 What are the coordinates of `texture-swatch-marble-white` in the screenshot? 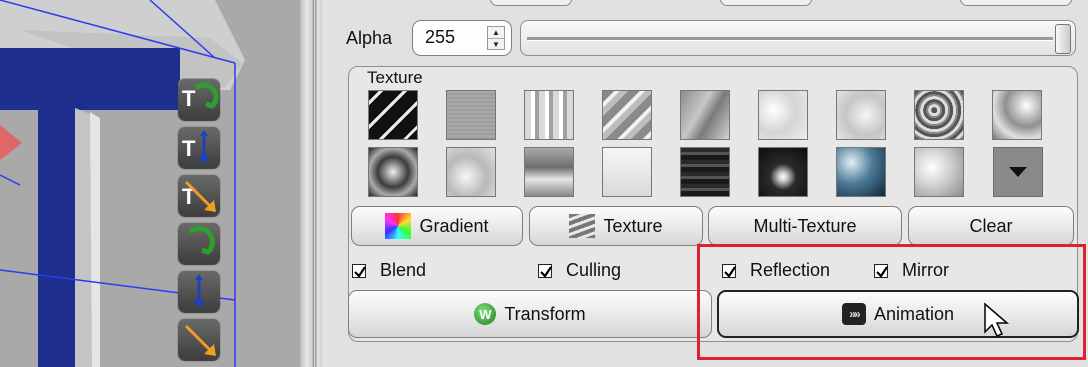 It's located at (783, 115).